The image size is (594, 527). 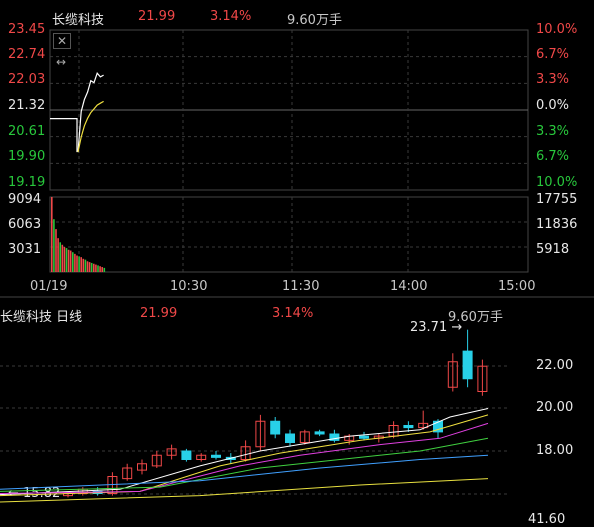 I want to click on ma120-line, so click(x=244, y=490).